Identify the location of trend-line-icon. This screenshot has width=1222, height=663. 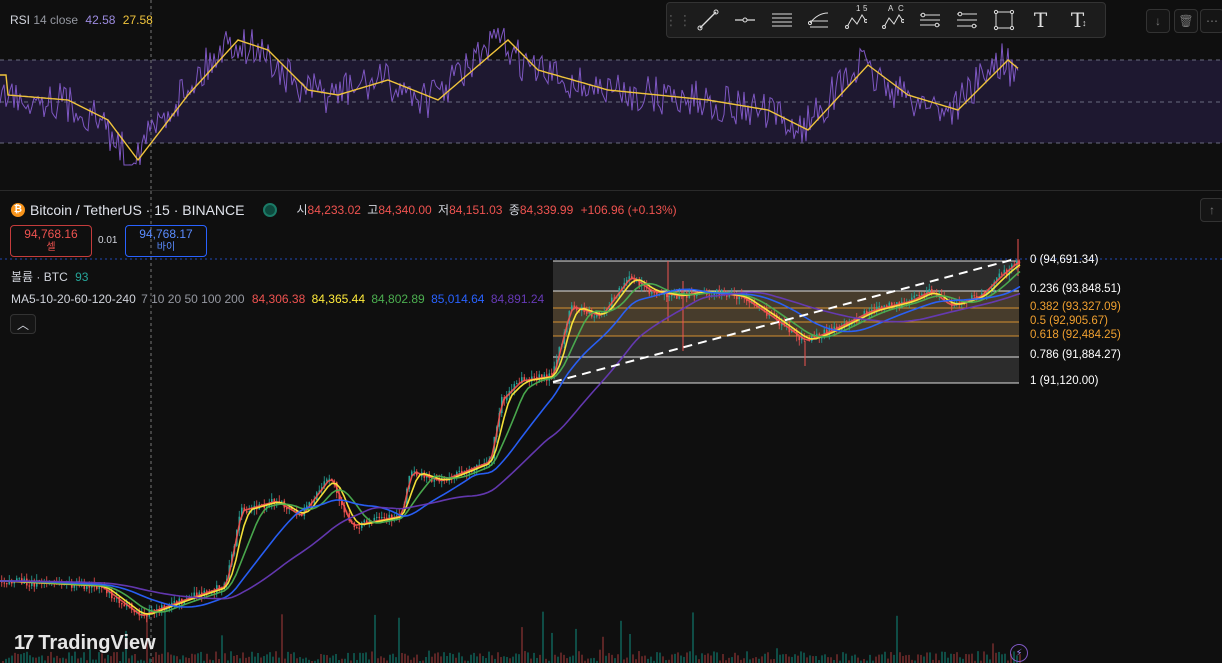
(707, 20).